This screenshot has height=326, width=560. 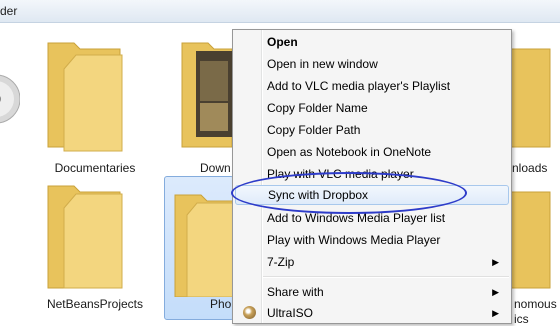 I want to click on menu-item-label: Add to VLC media player's Playlist, so click(x=359, y=86).